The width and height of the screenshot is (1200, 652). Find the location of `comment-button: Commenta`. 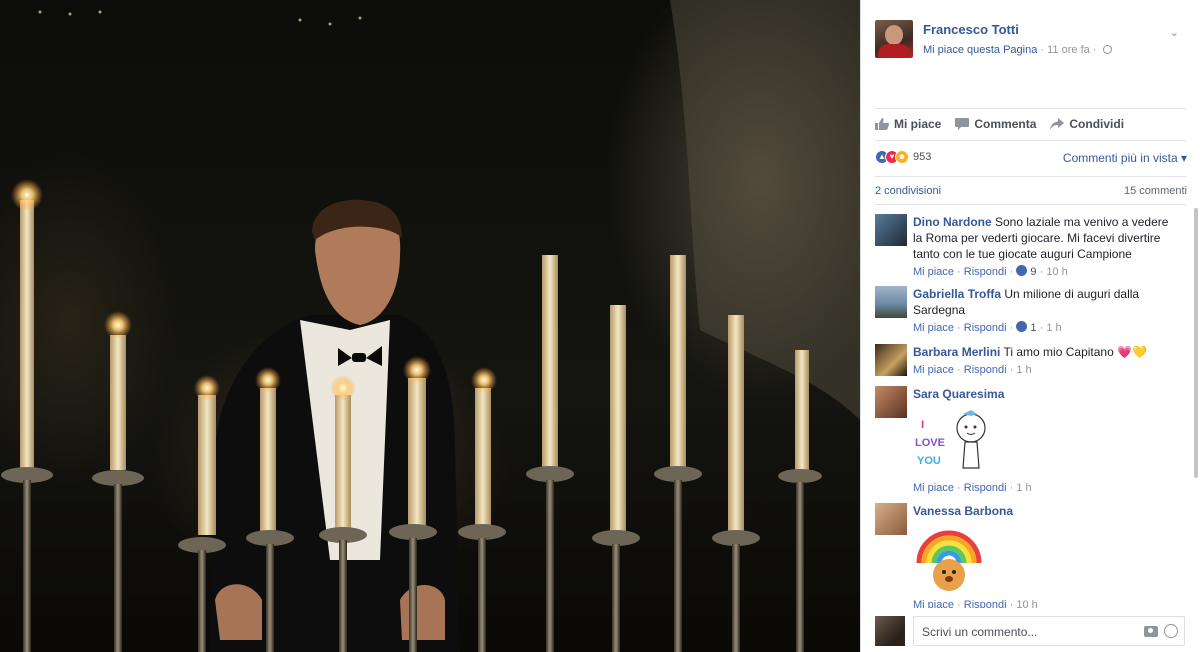

comment-button: Commenta is located at coordinates (995, 124).